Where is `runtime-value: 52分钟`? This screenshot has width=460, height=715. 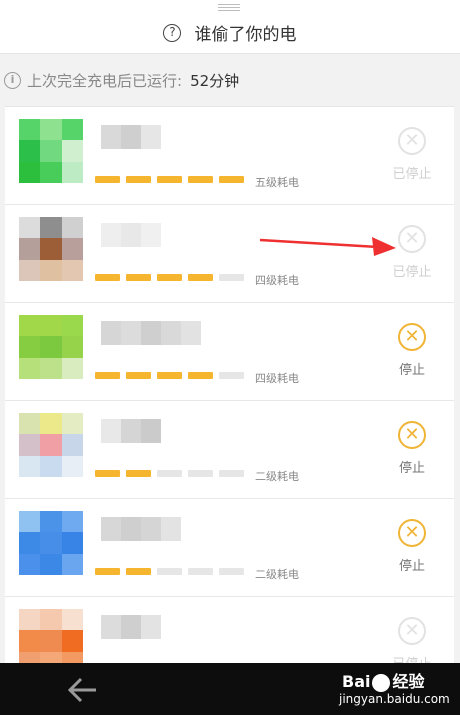
runtime-value: 52分钟 is located at coordinates (215, 80).